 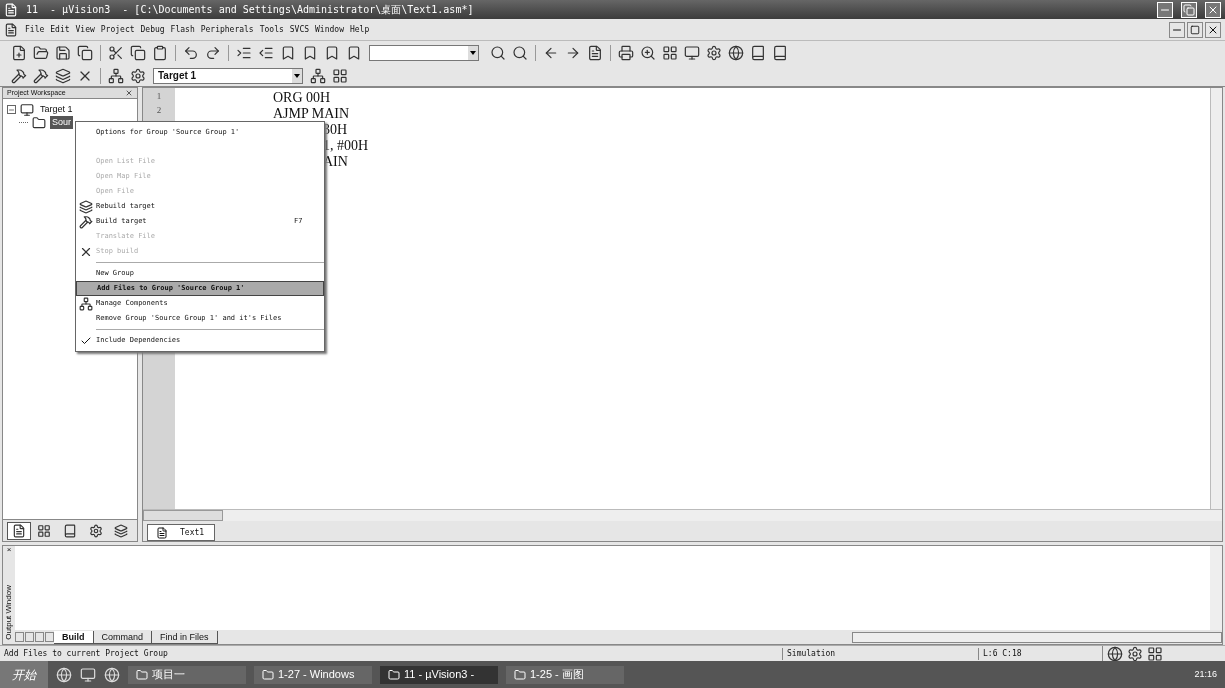 What do you see at coordinates (129, 93) in the screenshot?
I see `close-icon` at bounding box center [129, 93].